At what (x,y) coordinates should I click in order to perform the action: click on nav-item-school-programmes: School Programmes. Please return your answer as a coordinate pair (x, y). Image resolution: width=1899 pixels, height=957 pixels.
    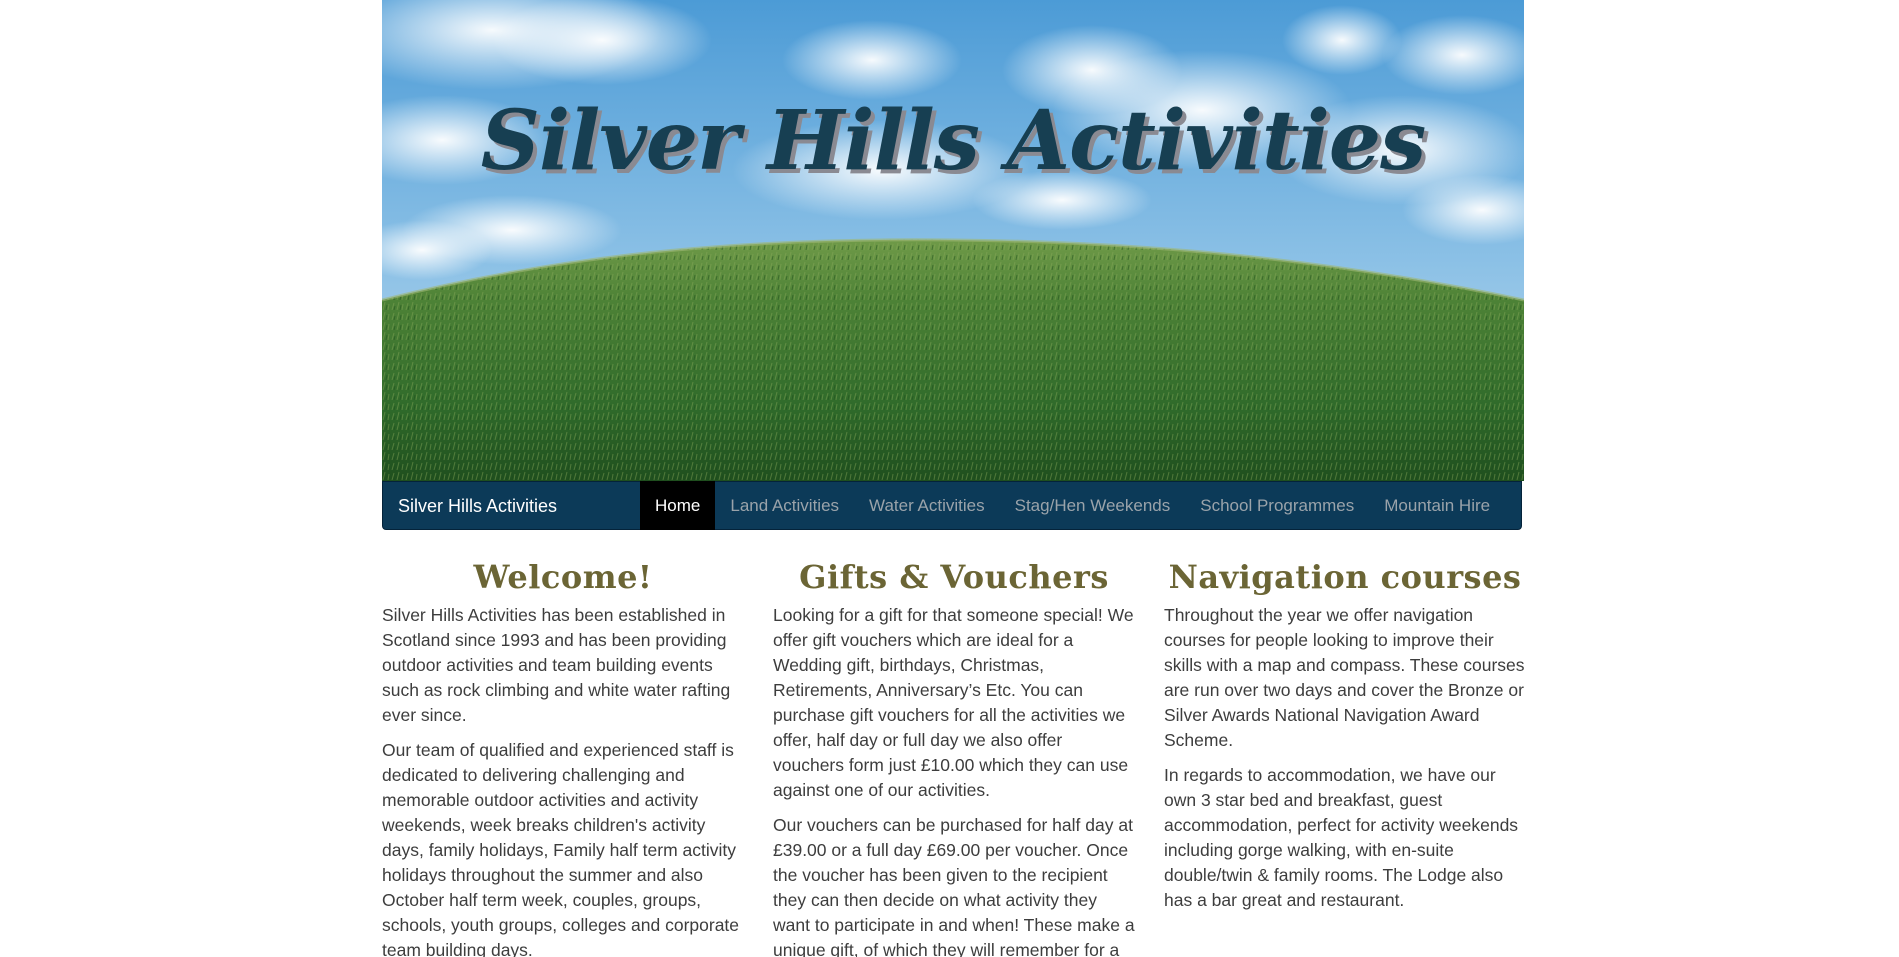
    Looking at the image, I should click on (1277, 505).